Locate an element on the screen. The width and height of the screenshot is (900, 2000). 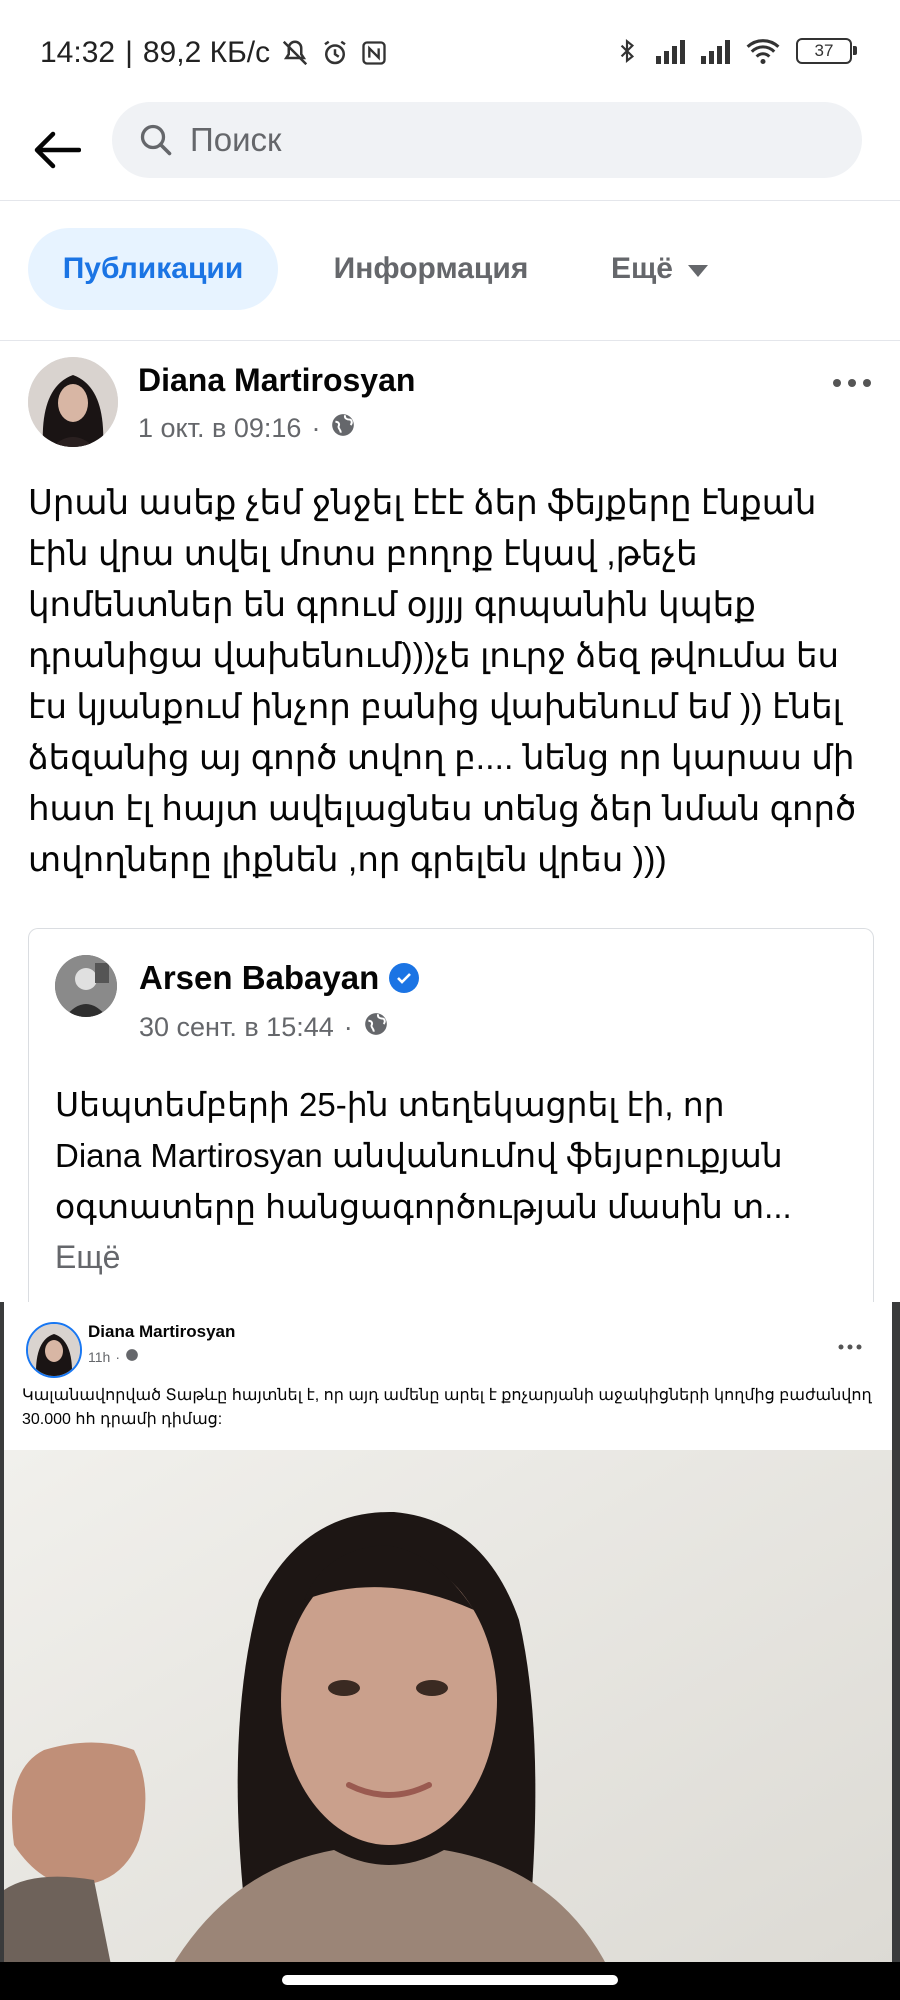
tab-more: Ещё is located at coordinates (660, 269).